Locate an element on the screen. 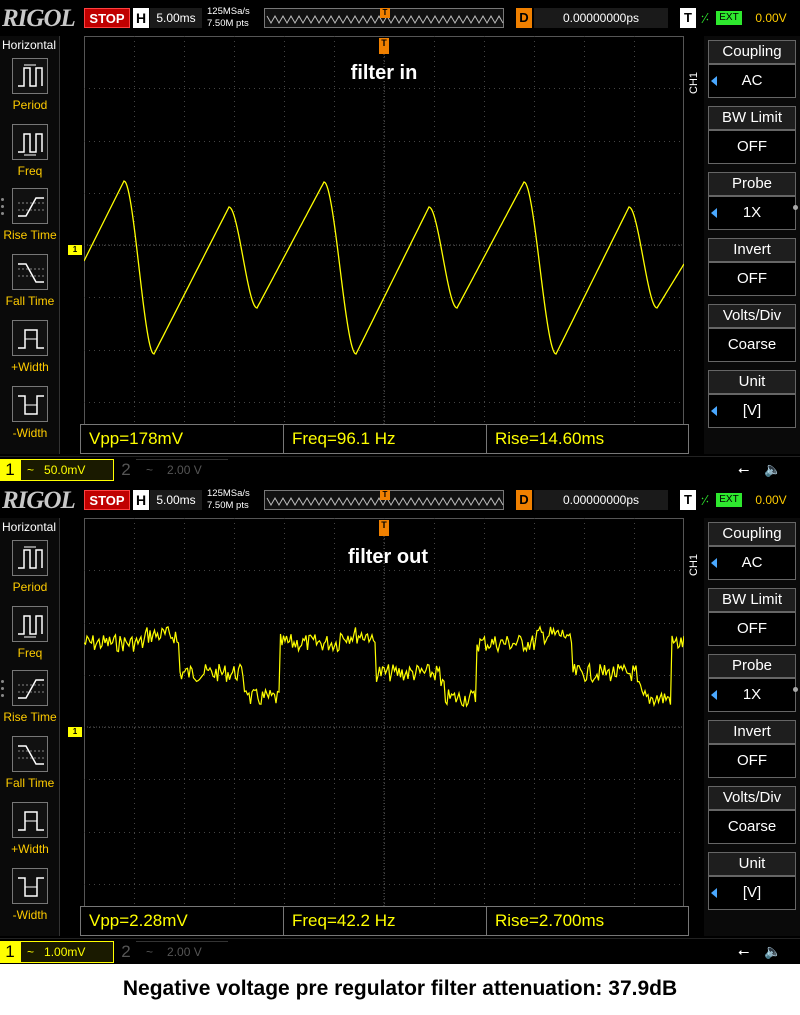  fall-time-label: Fall Time is located at coordinates (30, 301).